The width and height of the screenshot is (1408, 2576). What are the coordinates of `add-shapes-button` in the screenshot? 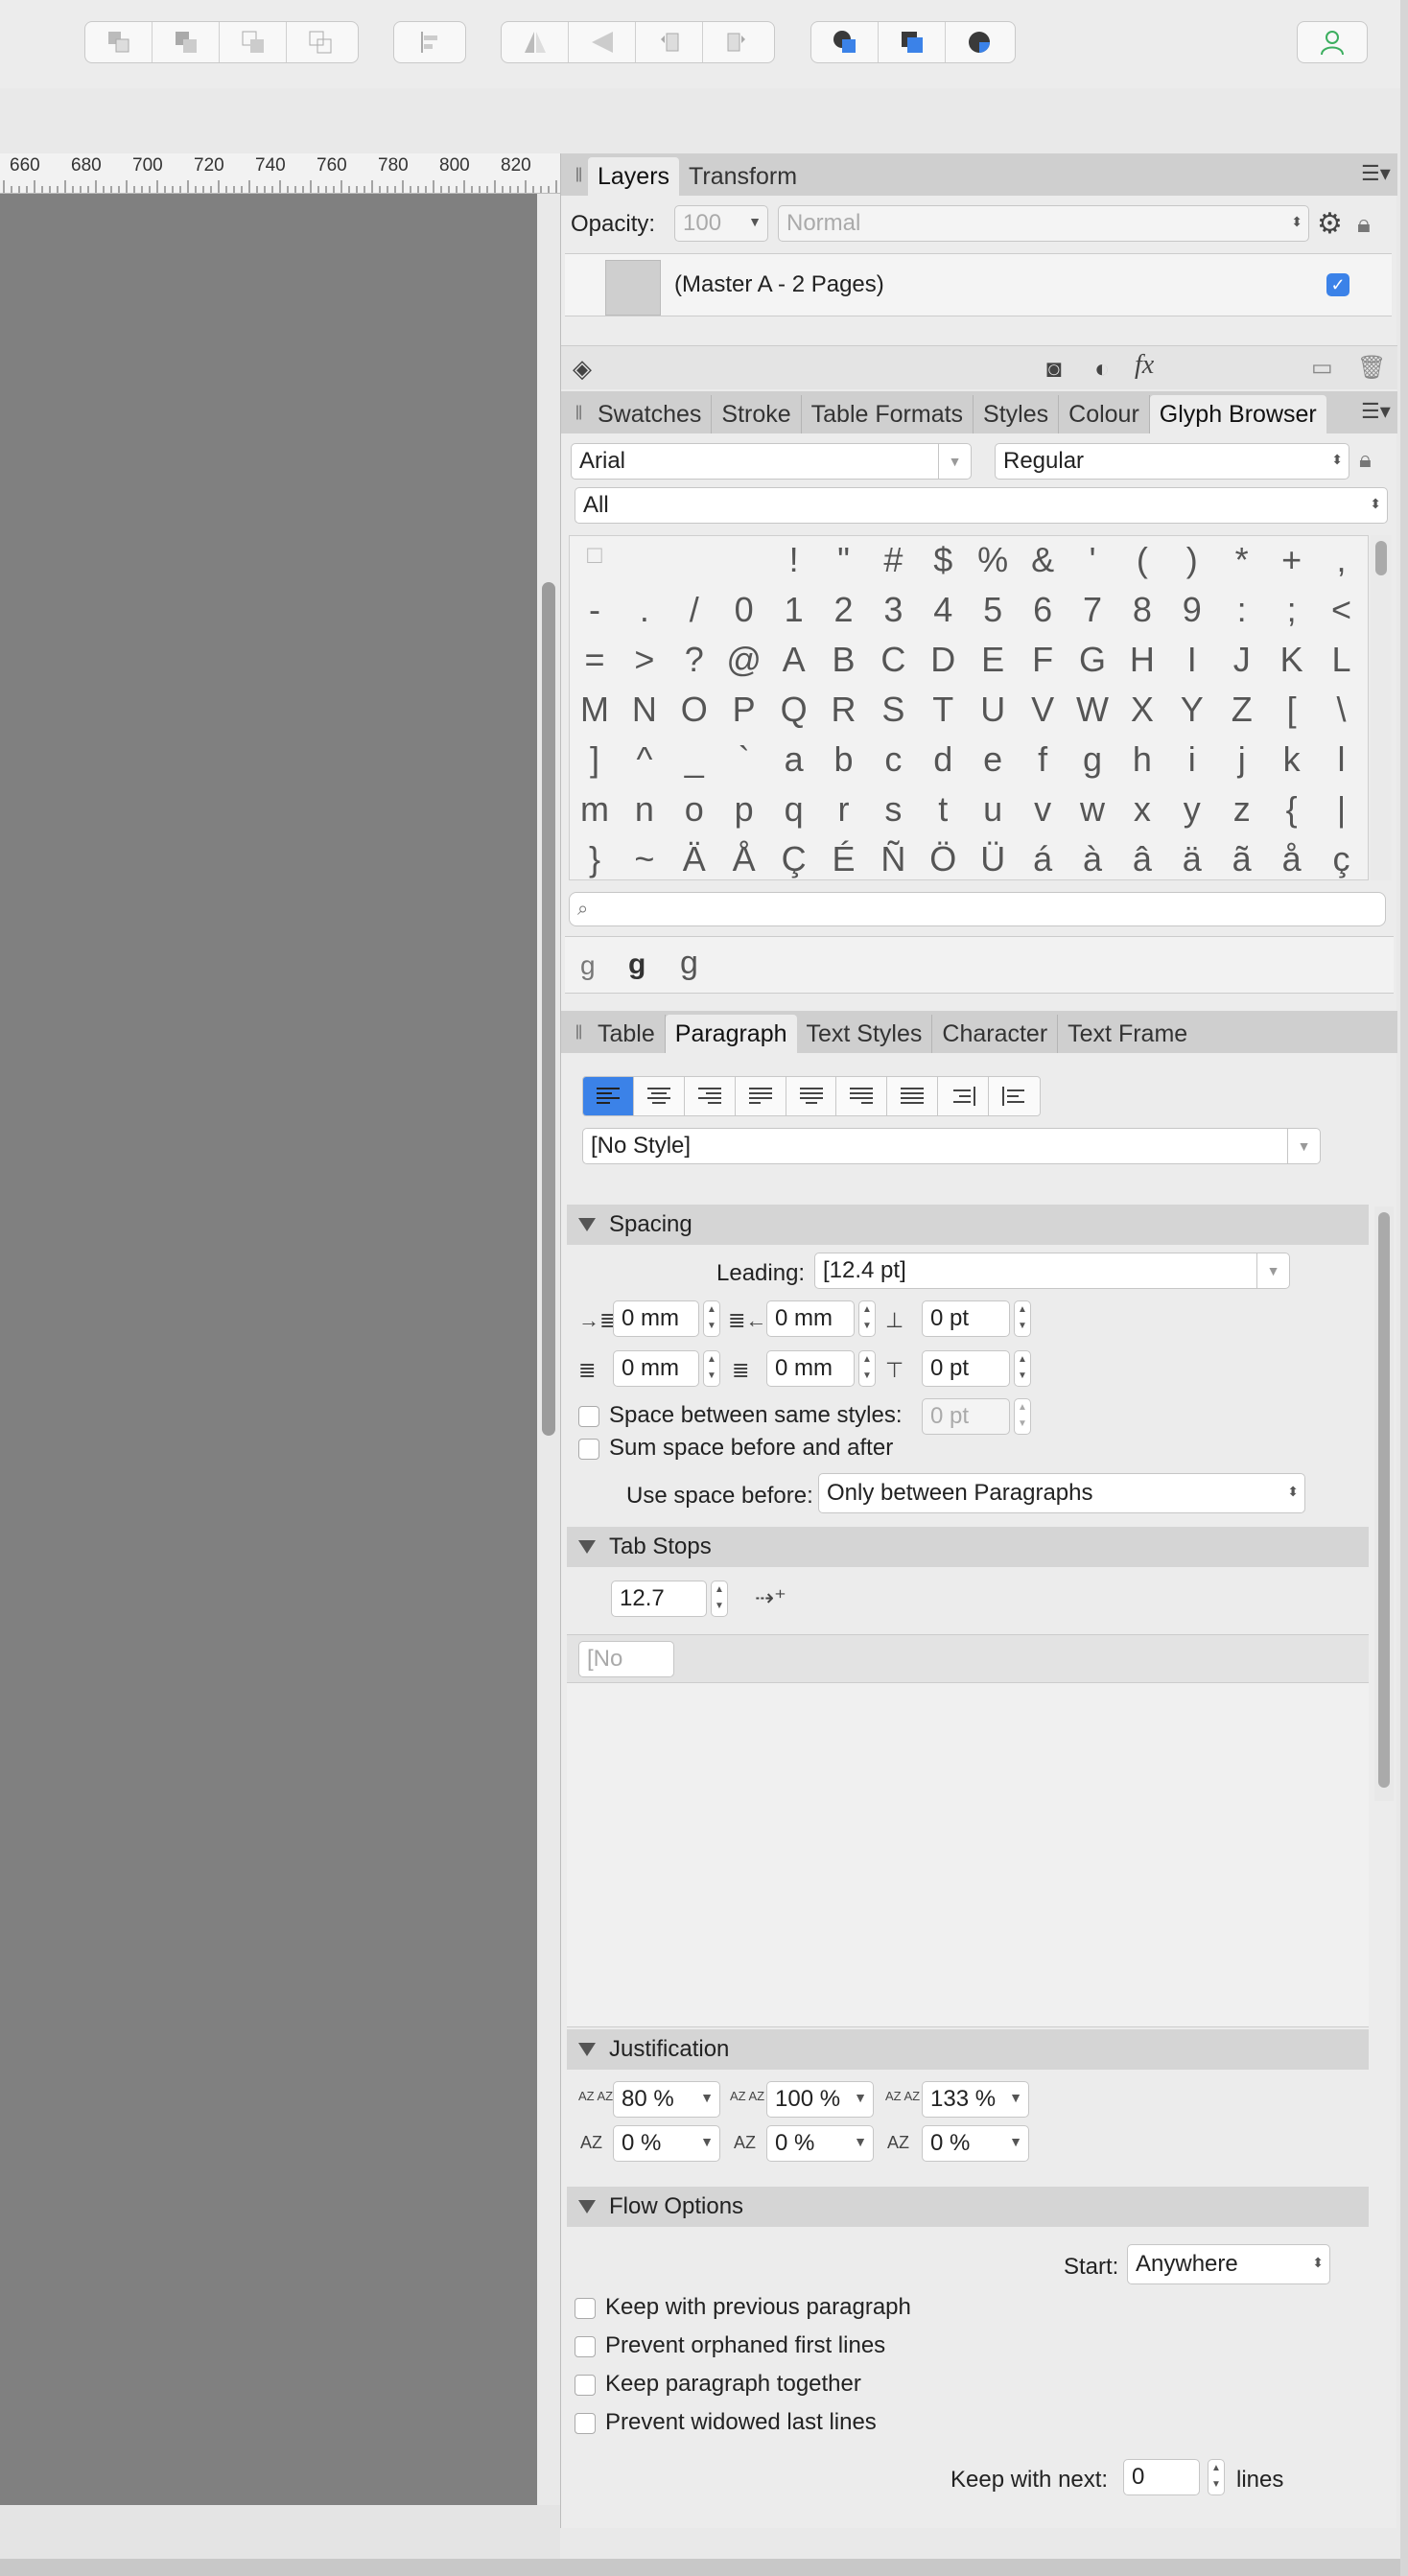 It's located at (845, 42).